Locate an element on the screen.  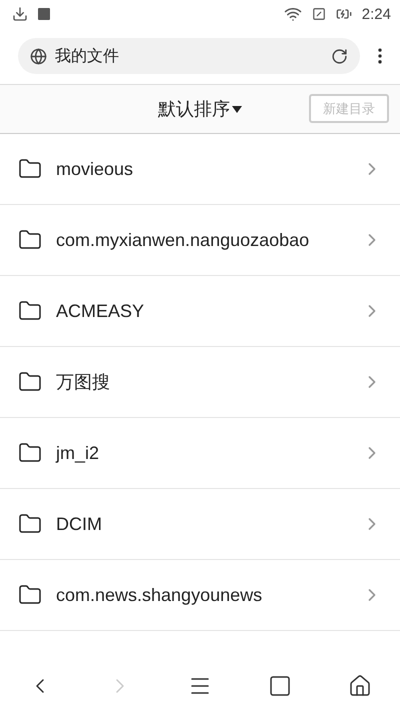
page-title: 我的文件 is located at coordinates (87, 56).